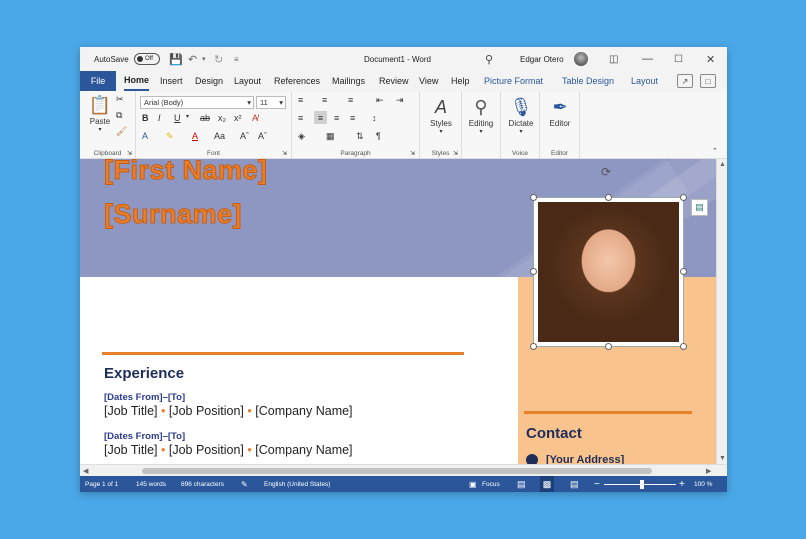  I want to click on align-right-icon: ≡, so click(336, 118).